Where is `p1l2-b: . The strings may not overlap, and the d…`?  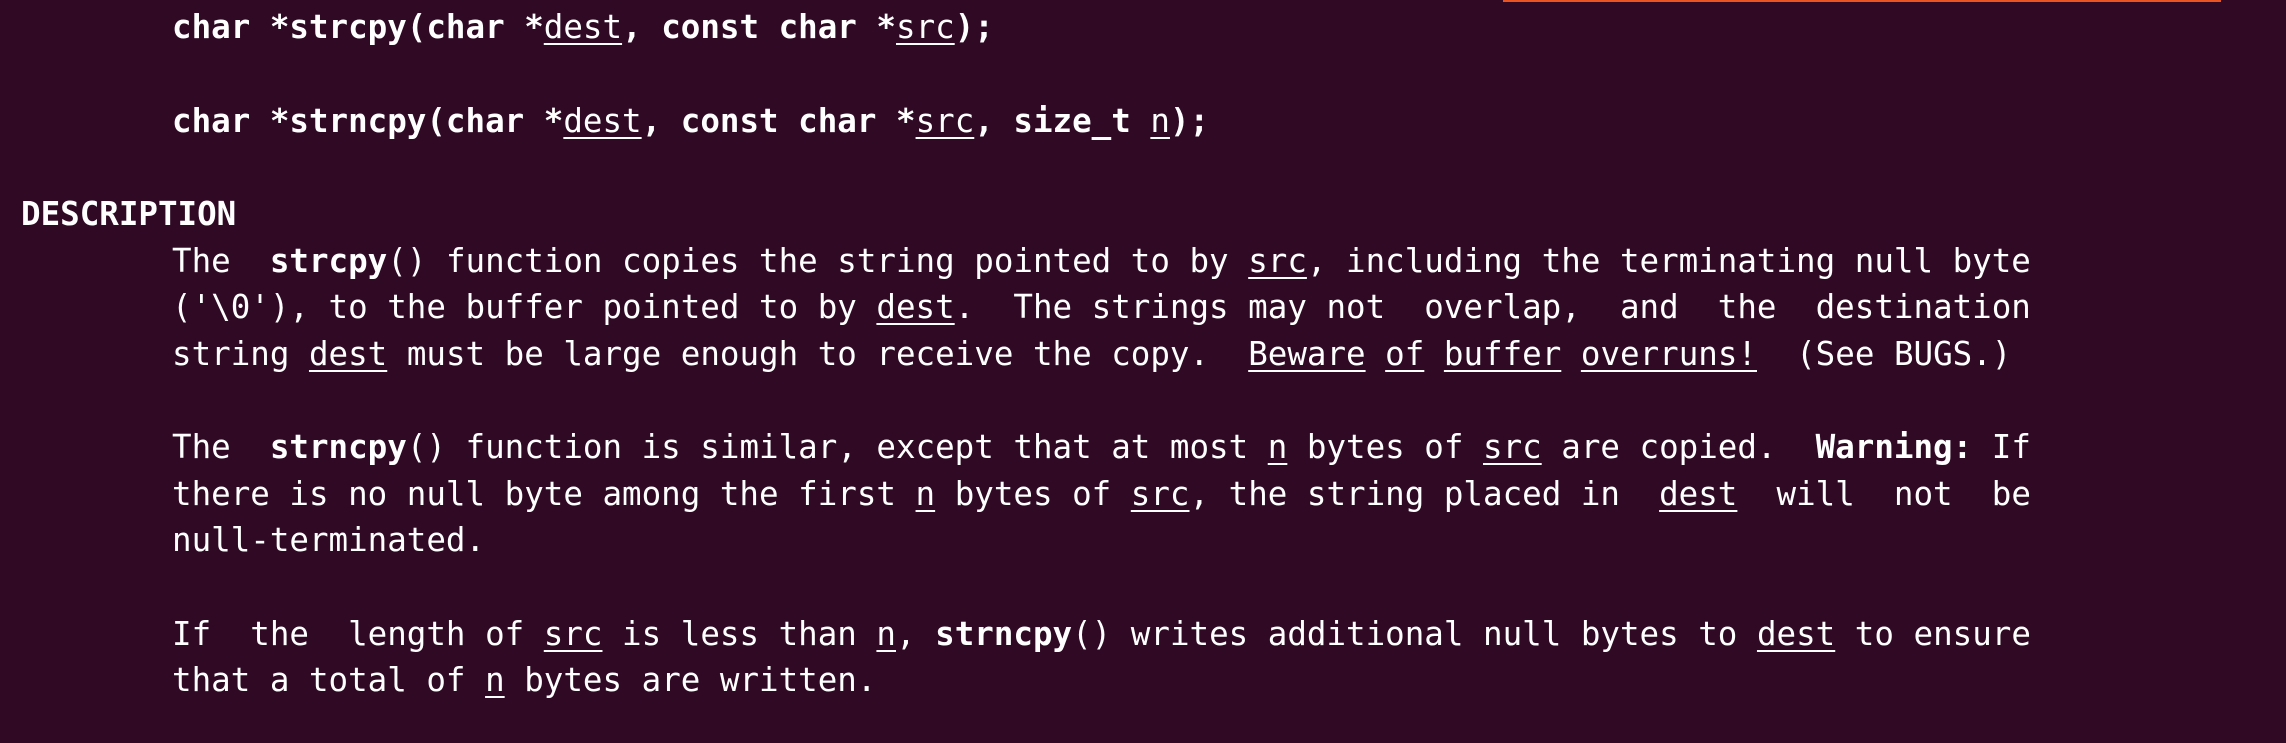 p1l2-b: . The strings may not overlap, and the d… is located at coordinates (1492, 307).